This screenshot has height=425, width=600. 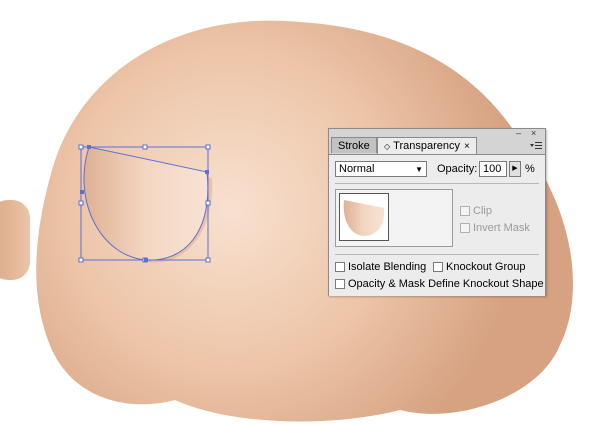 I want to click on tab-stroke: Stroke, so click(x=354, y=145).